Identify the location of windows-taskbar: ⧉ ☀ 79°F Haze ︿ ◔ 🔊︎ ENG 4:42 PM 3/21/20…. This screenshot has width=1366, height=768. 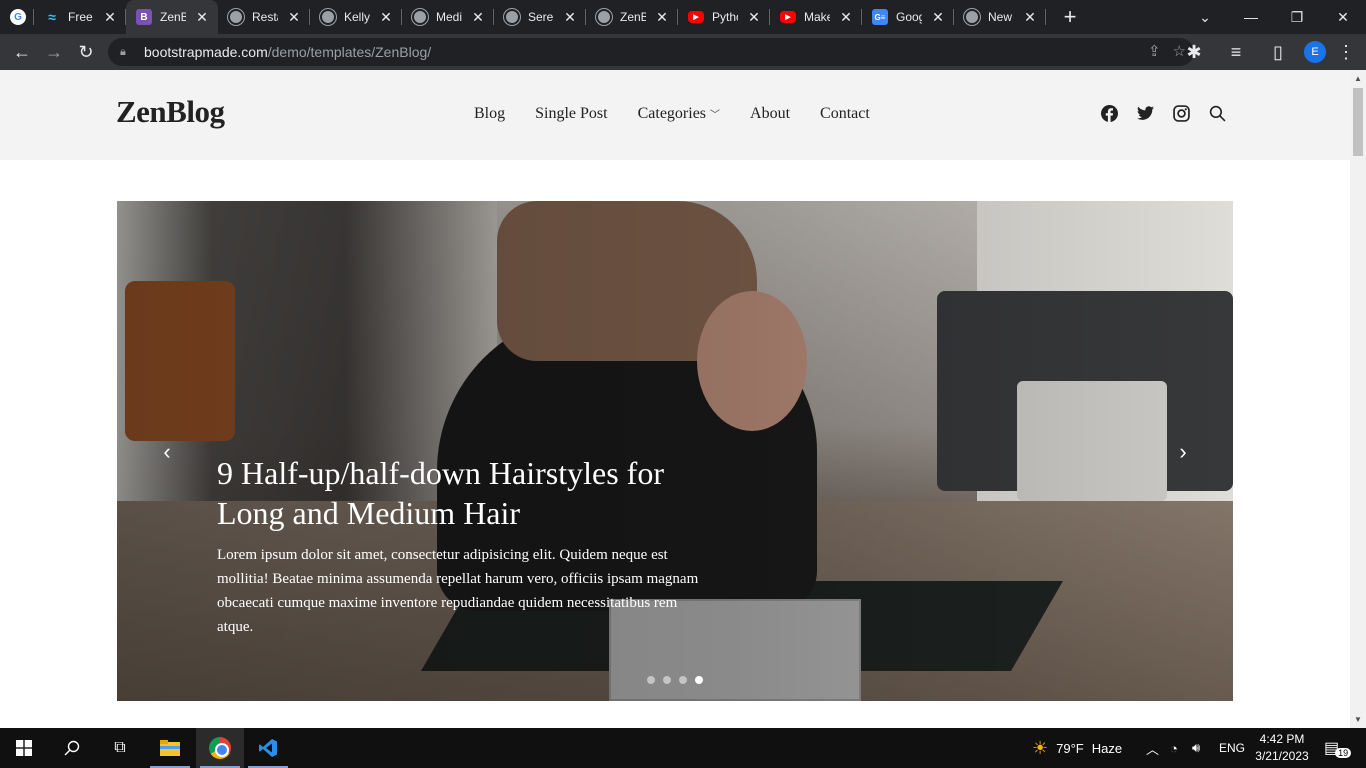
(683, 748).